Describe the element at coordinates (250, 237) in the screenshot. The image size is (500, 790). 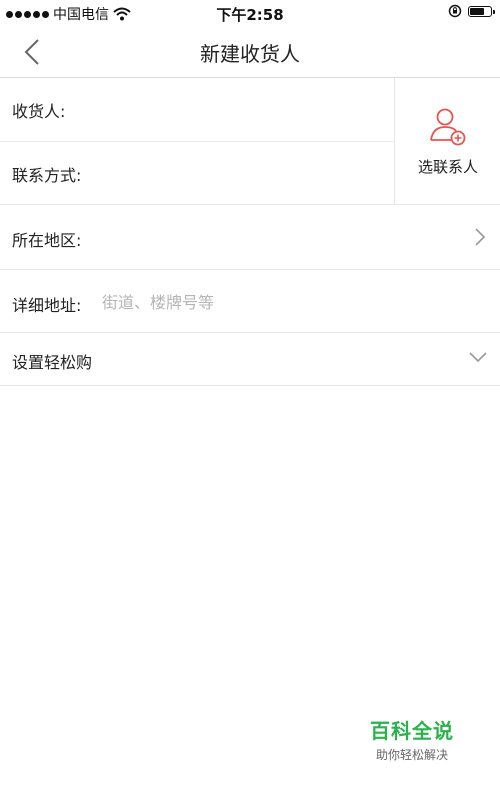
I see `region-row: 所在地区:` at that location.